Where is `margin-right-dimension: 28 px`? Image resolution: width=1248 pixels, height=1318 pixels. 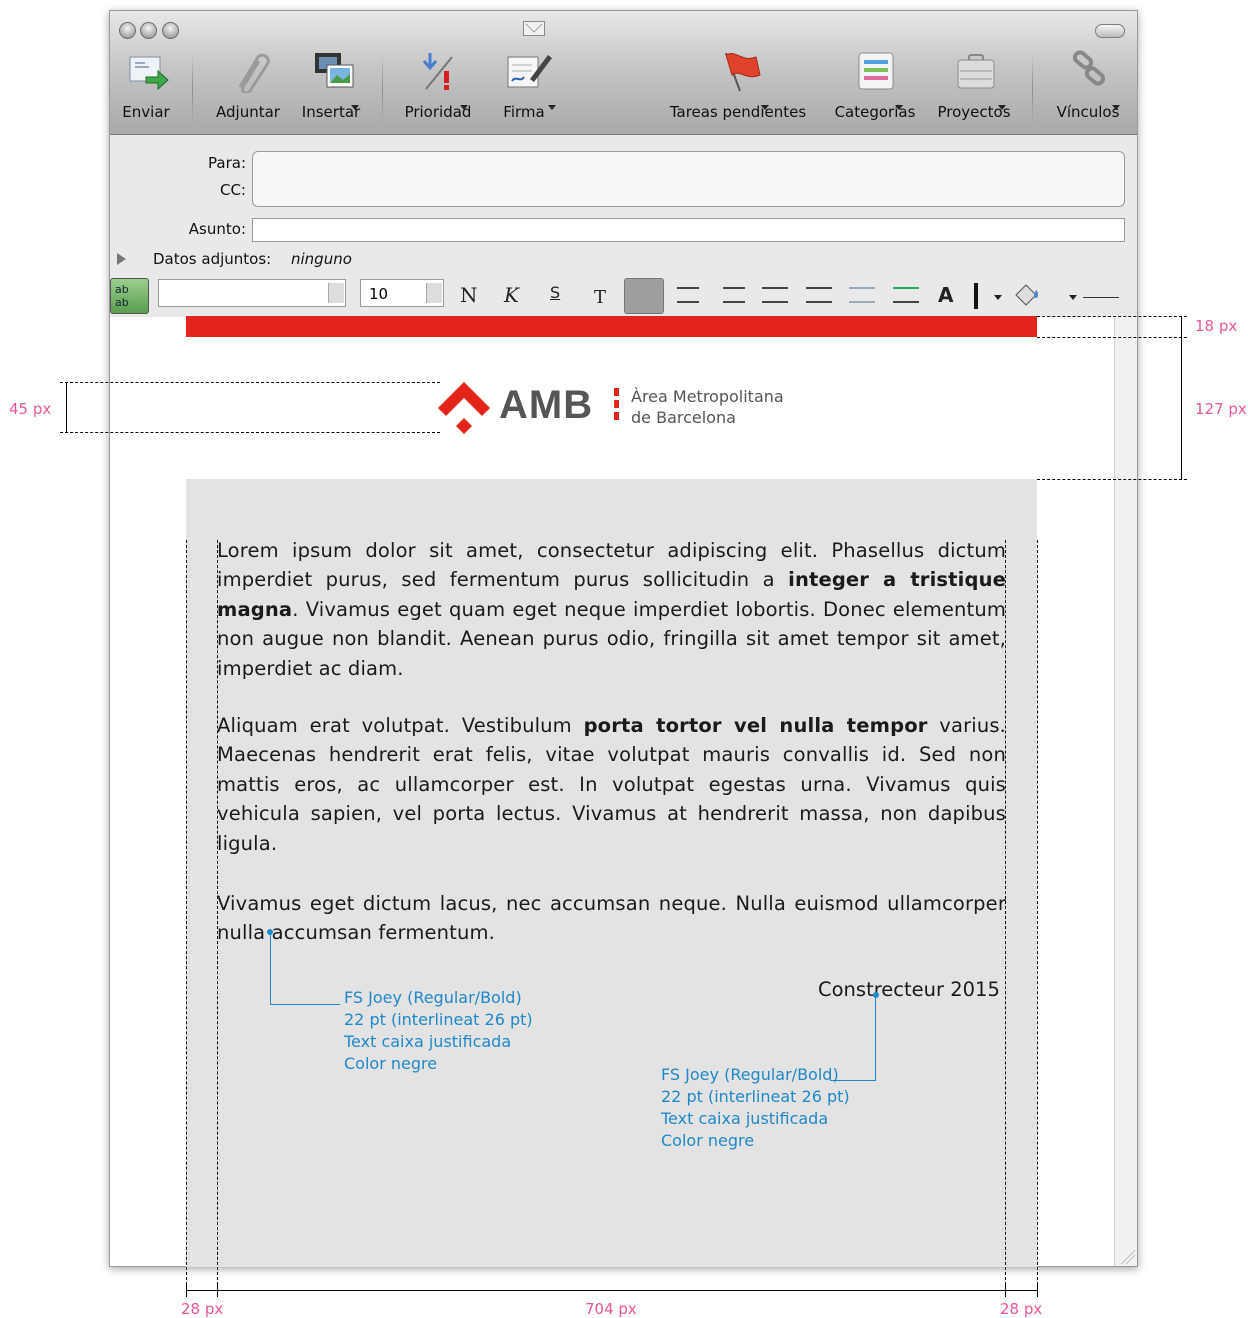 margin-right-dimension: 28 px is located at coordinates (1021, 1309).